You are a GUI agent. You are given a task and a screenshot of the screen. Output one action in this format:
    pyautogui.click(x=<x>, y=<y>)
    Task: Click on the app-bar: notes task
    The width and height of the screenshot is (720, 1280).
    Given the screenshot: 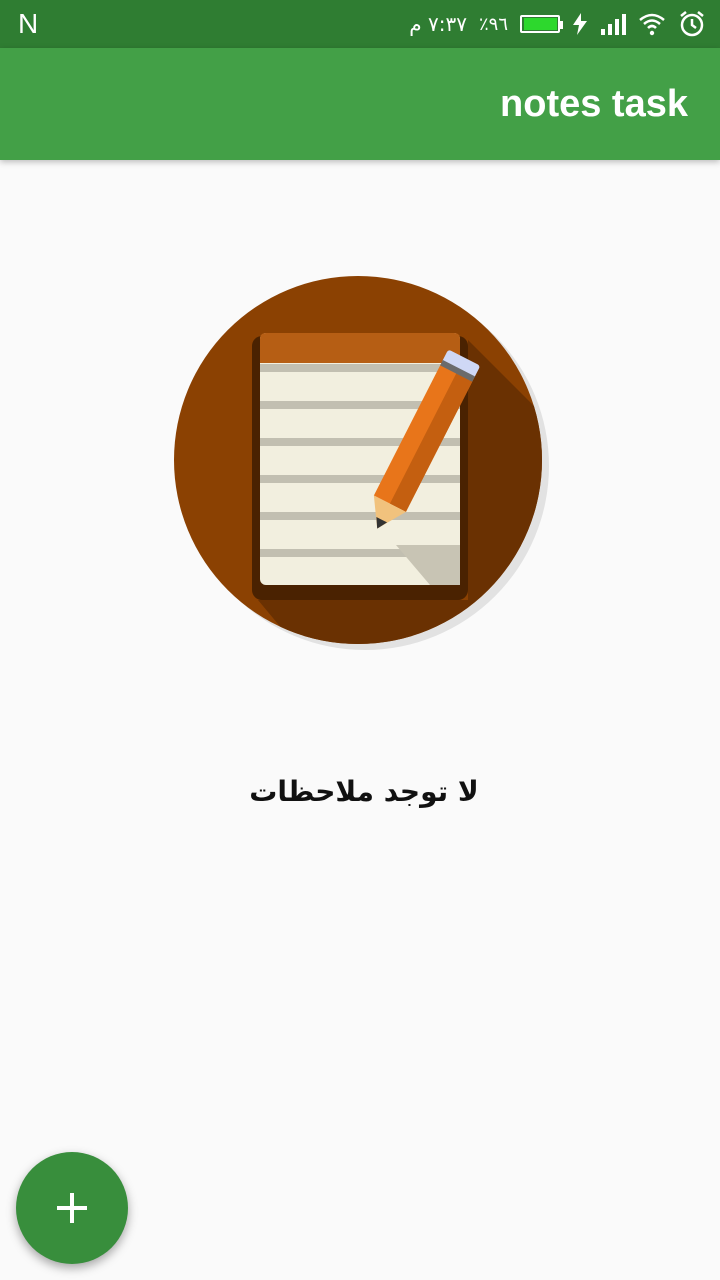 What is the action you would take?
    pyautogui.click(x=360, y=104)
    